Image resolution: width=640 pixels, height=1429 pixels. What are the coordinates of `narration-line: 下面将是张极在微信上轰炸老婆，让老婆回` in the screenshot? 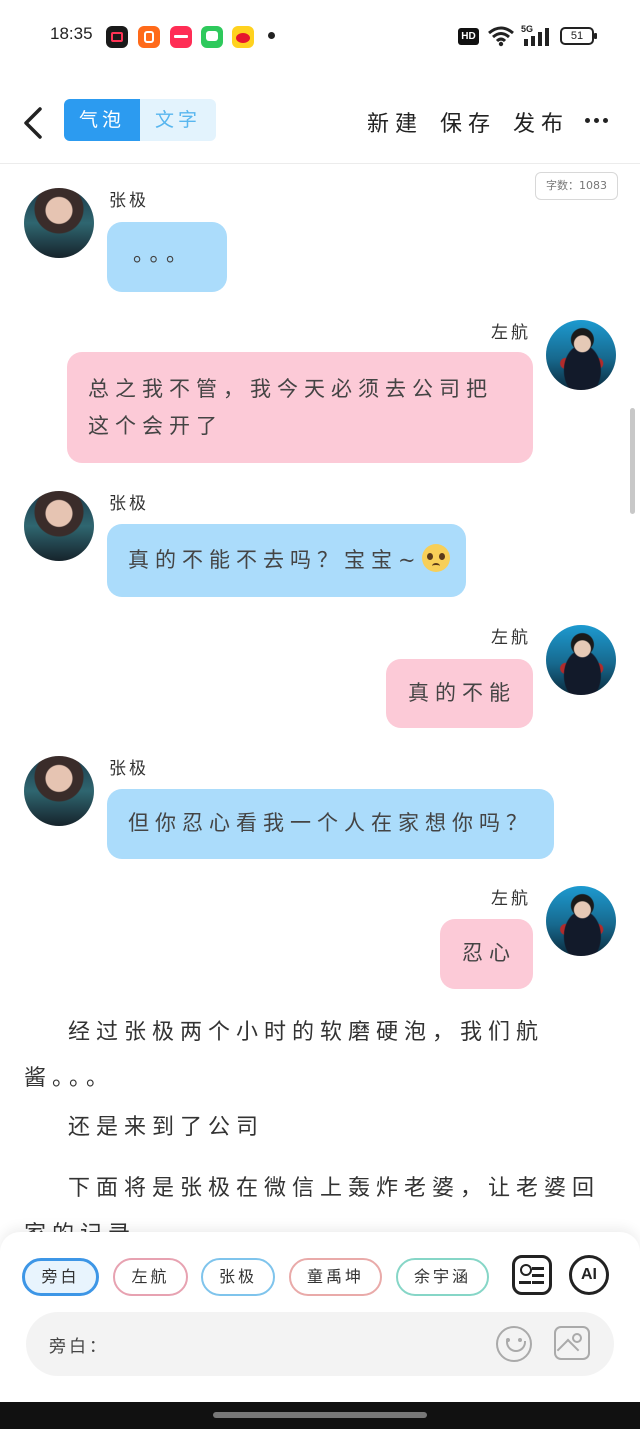 It's located at (334, 1188).